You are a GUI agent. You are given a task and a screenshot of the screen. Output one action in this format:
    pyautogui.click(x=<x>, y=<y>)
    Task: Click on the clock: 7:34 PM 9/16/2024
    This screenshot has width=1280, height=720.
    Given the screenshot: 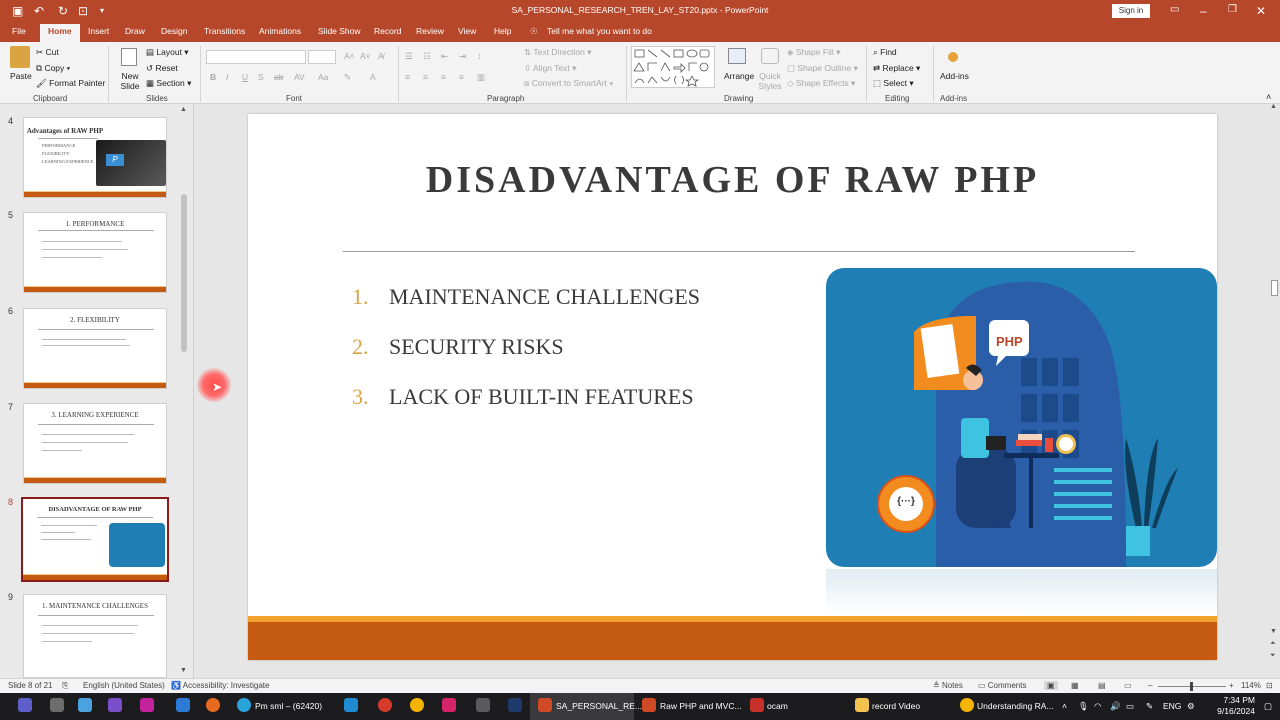 What is the action you would take?
    pyautogui.click(x=1230, y=706)
    